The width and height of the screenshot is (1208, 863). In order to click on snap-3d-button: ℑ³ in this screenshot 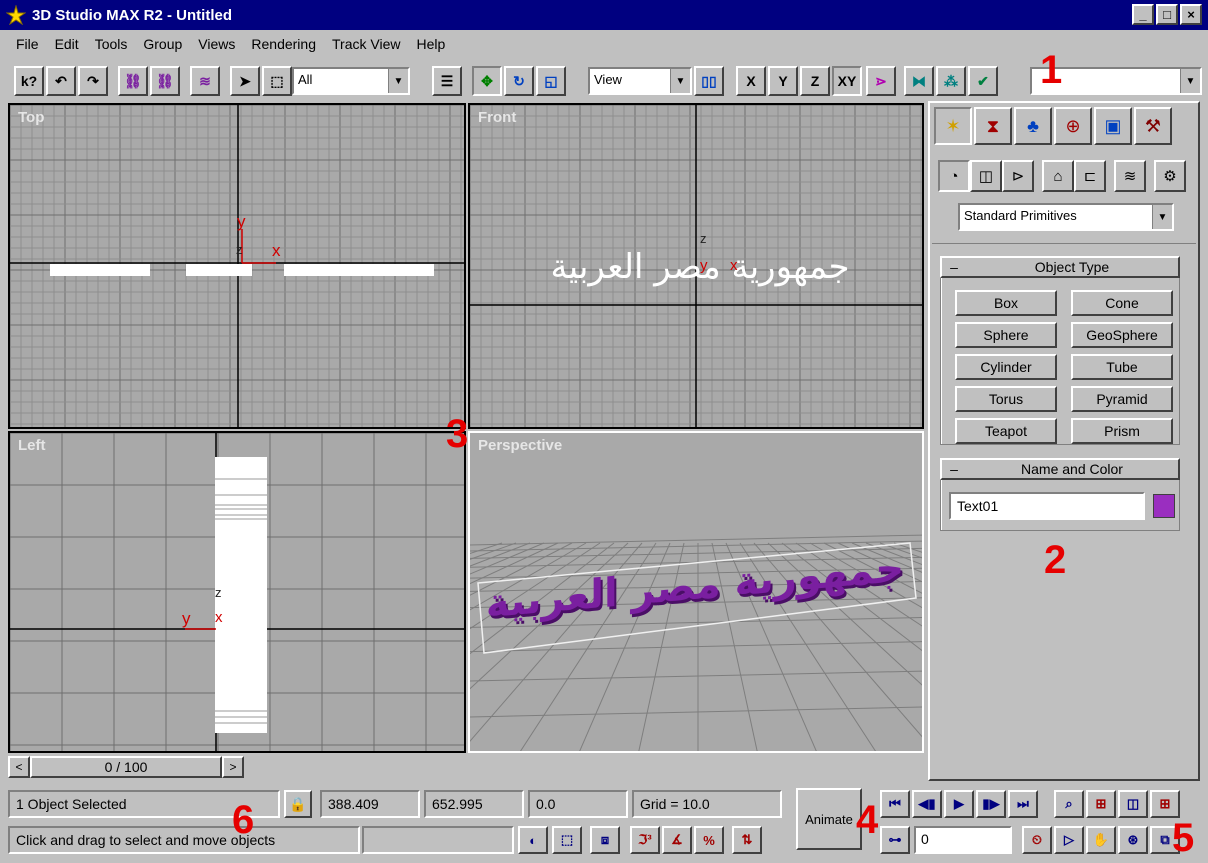, I will do `click(645, 840)`.